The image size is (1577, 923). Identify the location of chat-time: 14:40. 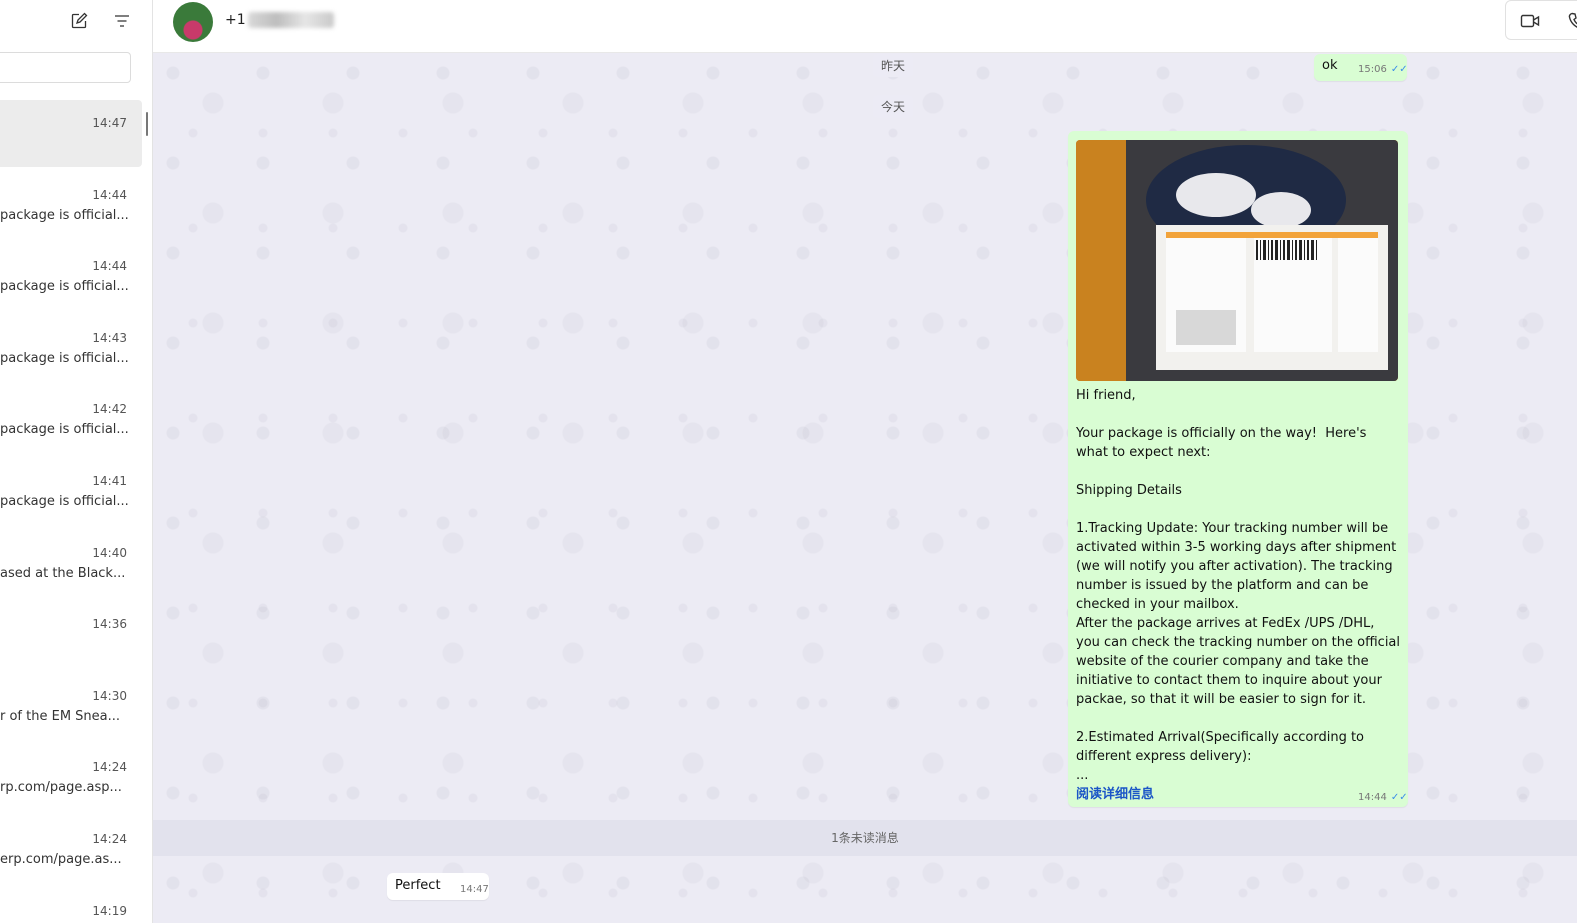
(109, 552).